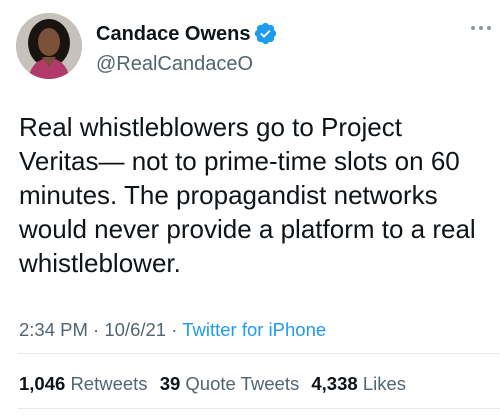 The image size is (500, 419). I want to click on retweets-label: Retweets, so click(109, 383).